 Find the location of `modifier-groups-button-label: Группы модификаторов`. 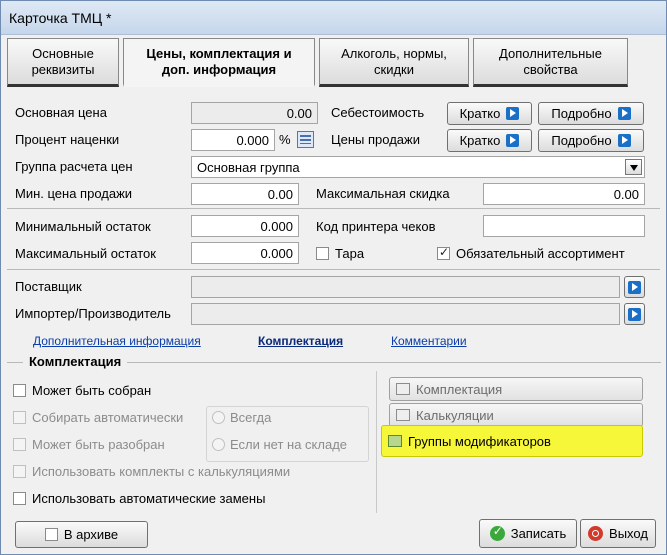

modifier-groups-button-label: Группы модификаторов is located at coordinates (479, 441).